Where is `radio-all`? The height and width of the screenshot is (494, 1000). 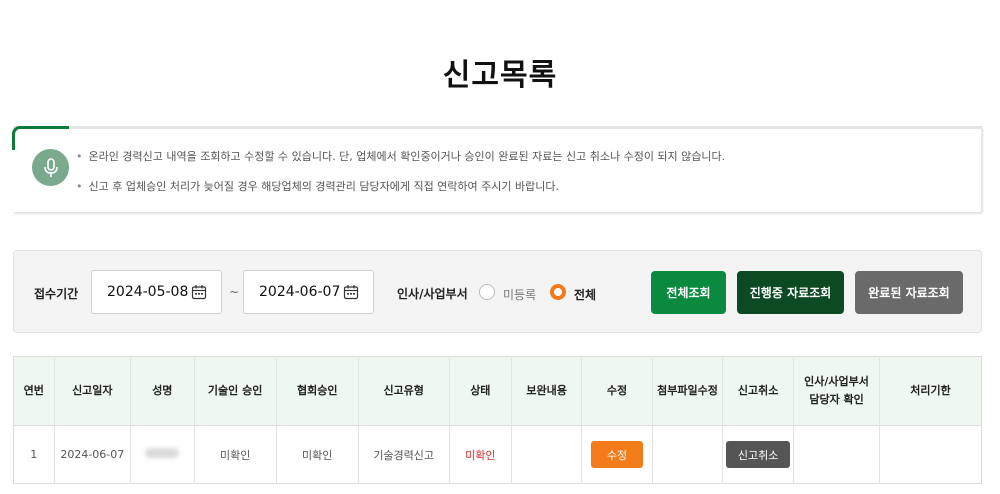
radio-all is located at coordinates (558, 292).